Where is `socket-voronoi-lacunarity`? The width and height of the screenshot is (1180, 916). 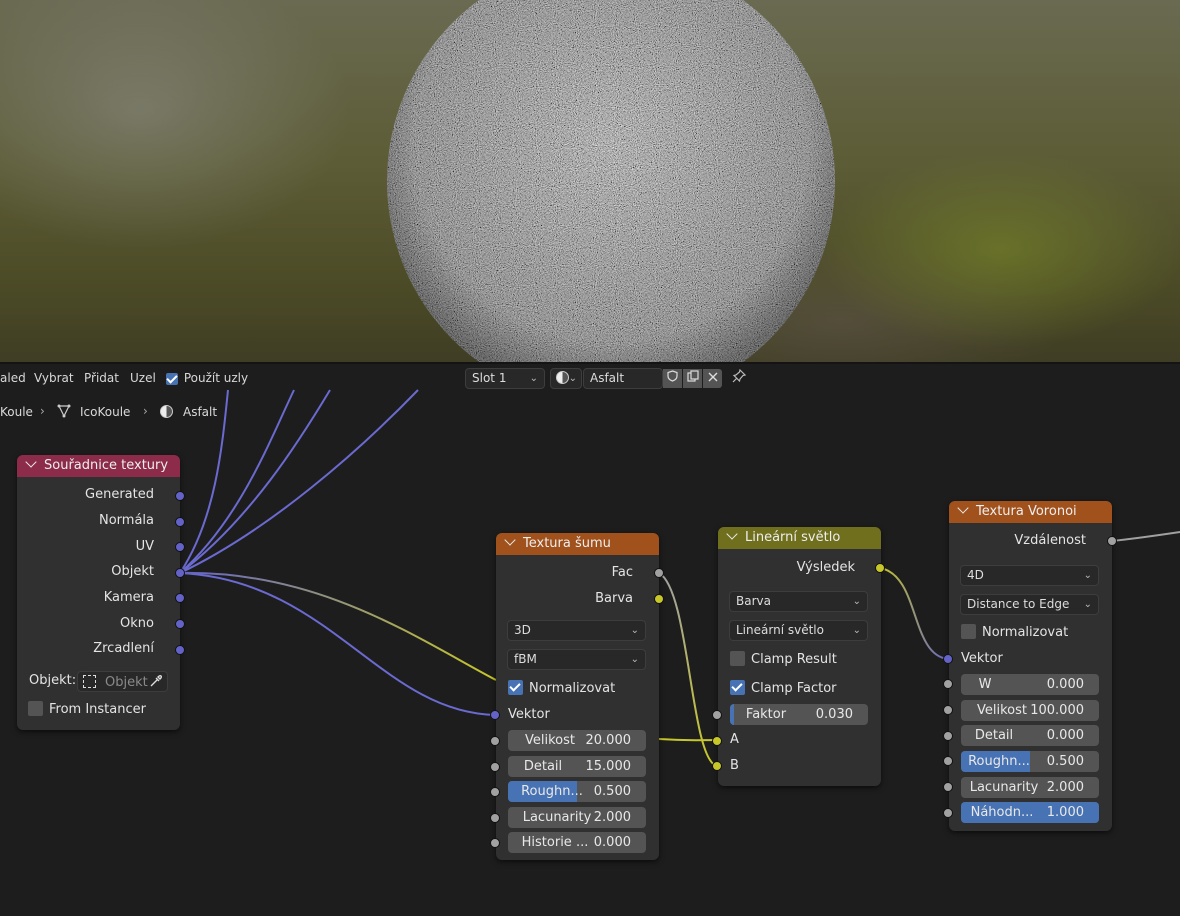
socket-voronoi-lacunarity is located at coordinates (948, 787).